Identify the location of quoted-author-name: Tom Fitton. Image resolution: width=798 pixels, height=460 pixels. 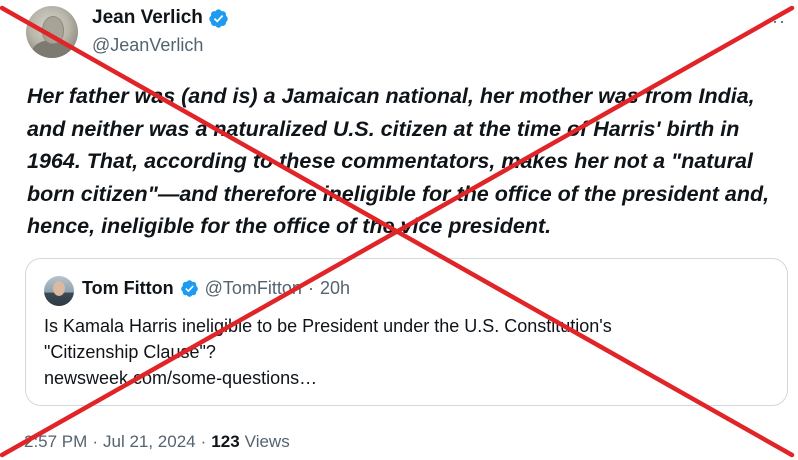
(128, 288).